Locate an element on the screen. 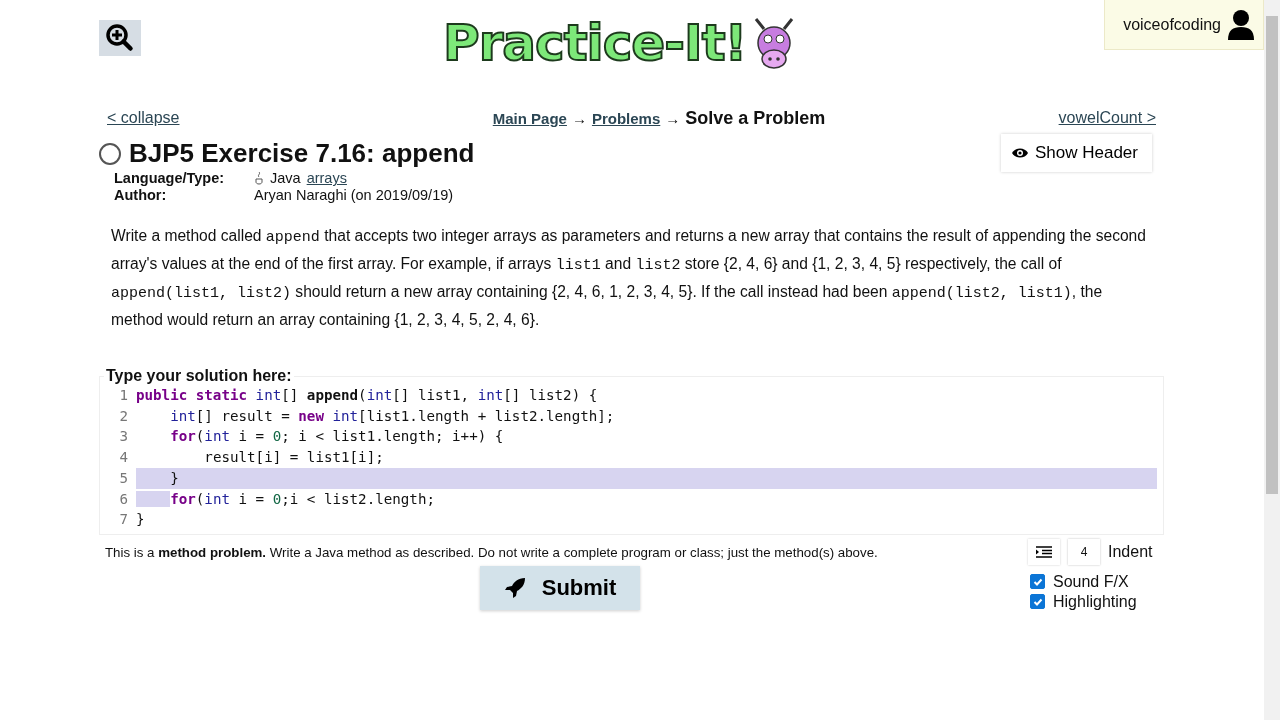 The image size is (1280, 720). indent-button is located at coordinates (1044, 551).